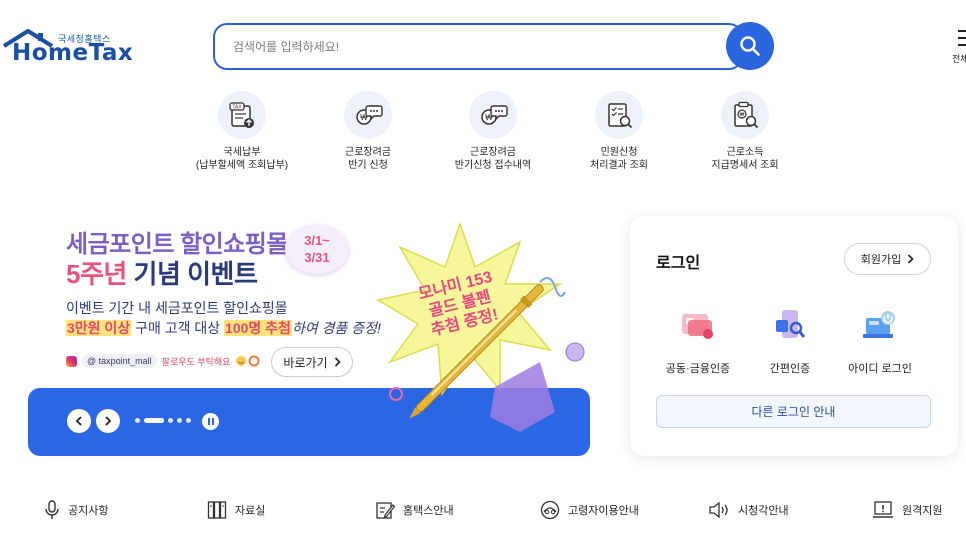 This screenshot has height=533, width=966. I want to click on nav-label: 공지사항, so click(88, 511).